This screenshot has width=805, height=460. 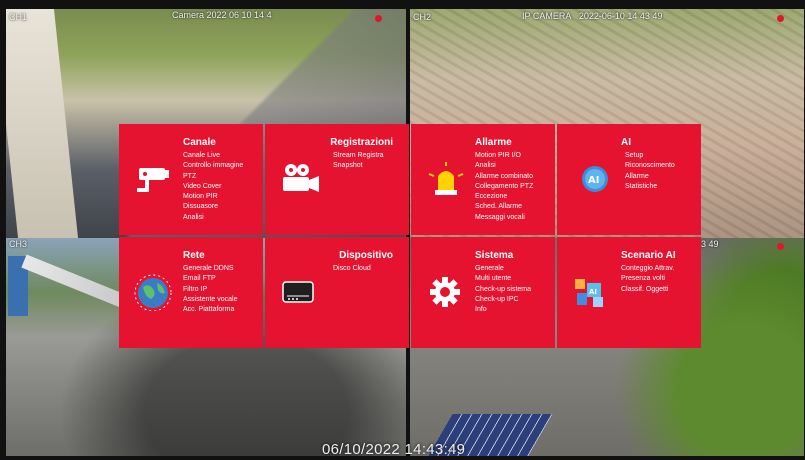 I want to click on menu-link: Sched. Allarme, so click(x=504, y=207).